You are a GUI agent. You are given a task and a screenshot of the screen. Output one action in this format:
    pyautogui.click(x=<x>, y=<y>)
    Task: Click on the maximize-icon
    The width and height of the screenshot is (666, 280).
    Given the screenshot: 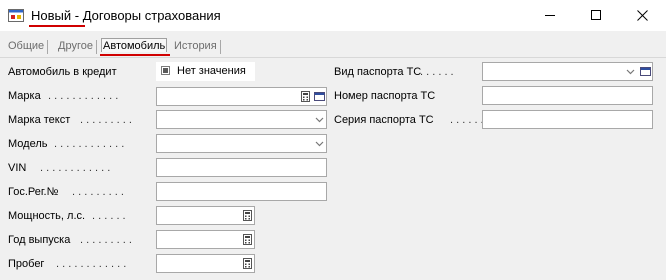 What is the action you would take?
    pyautogui.click(x=595, y=15)
    